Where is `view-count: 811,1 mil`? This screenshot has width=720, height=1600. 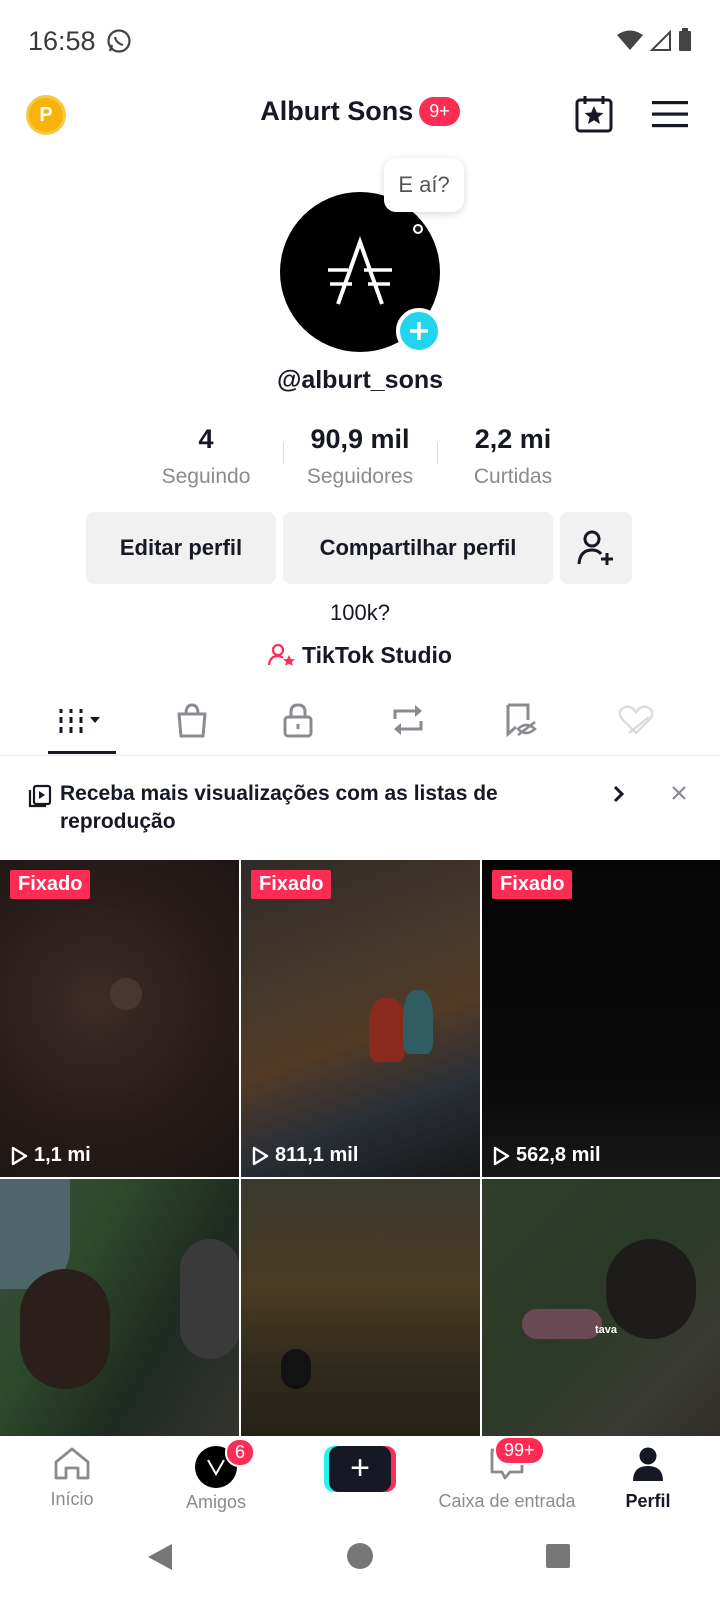 view-count: 811,1 mil is located at coordinates (304, 1155).